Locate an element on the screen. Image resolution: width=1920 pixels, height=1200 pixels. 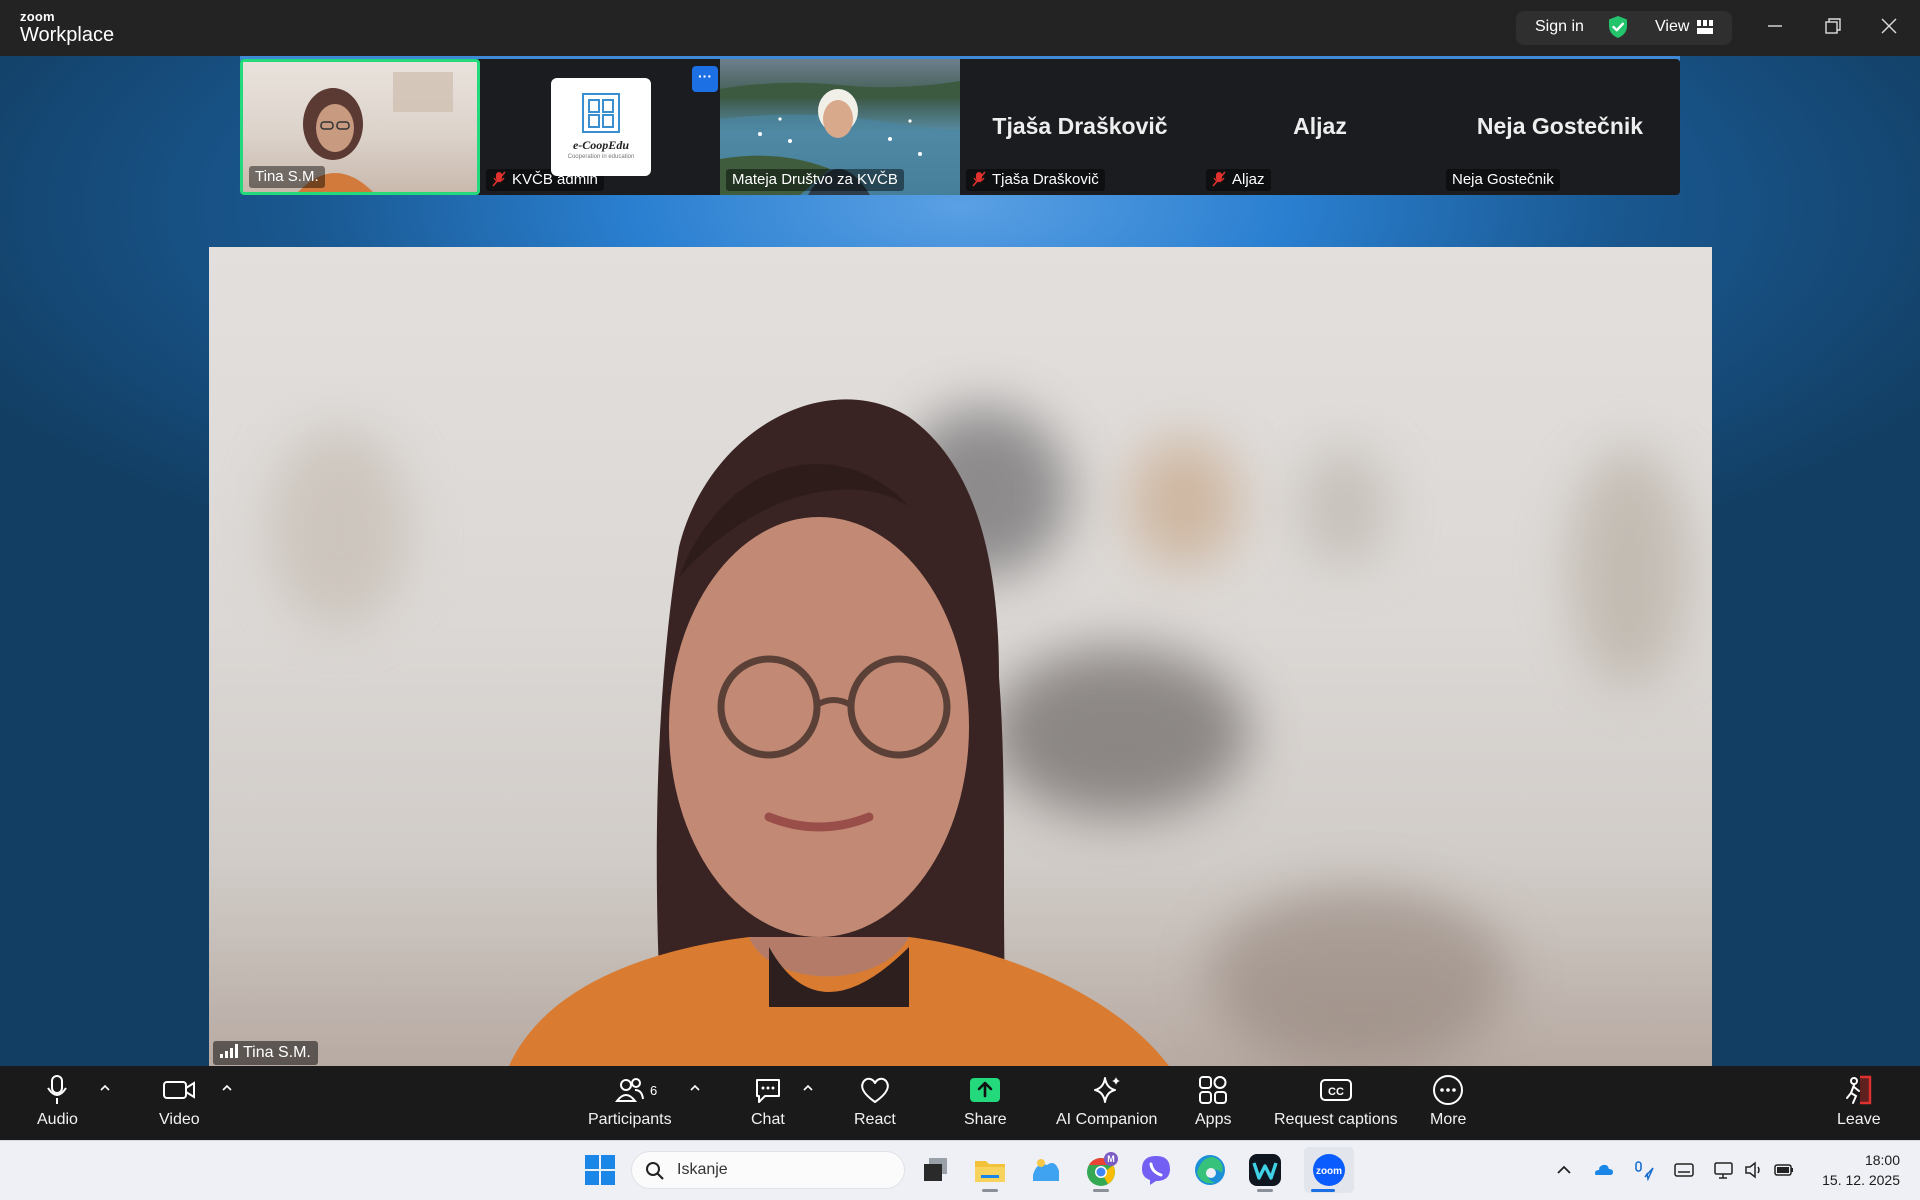
viber-icon is located at coordinates (1156, 1170).